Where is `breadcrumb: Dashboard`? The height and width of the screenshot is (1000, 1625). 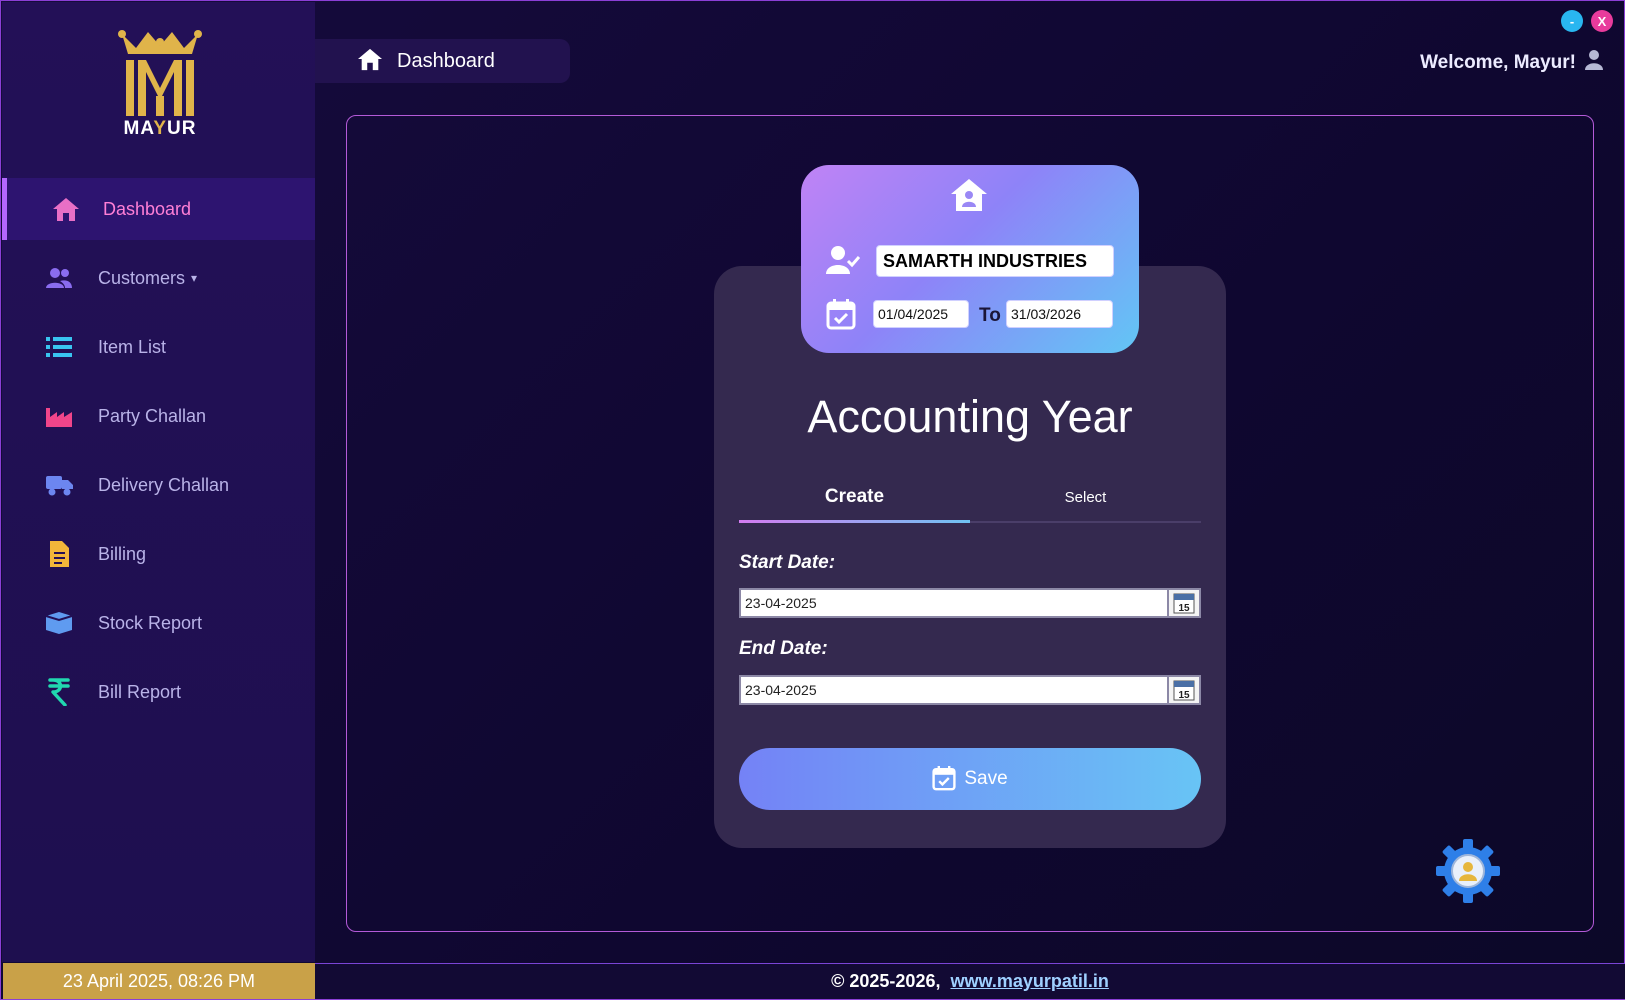 breadcrumb: Dashboard is located at coordinates (442, 61).